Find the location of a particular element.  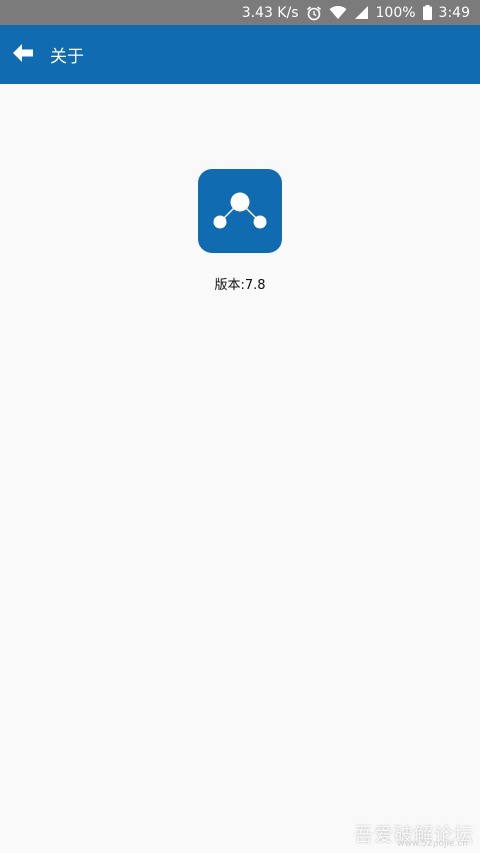

cellular-signal-icon is located at coordinates (361, 12).